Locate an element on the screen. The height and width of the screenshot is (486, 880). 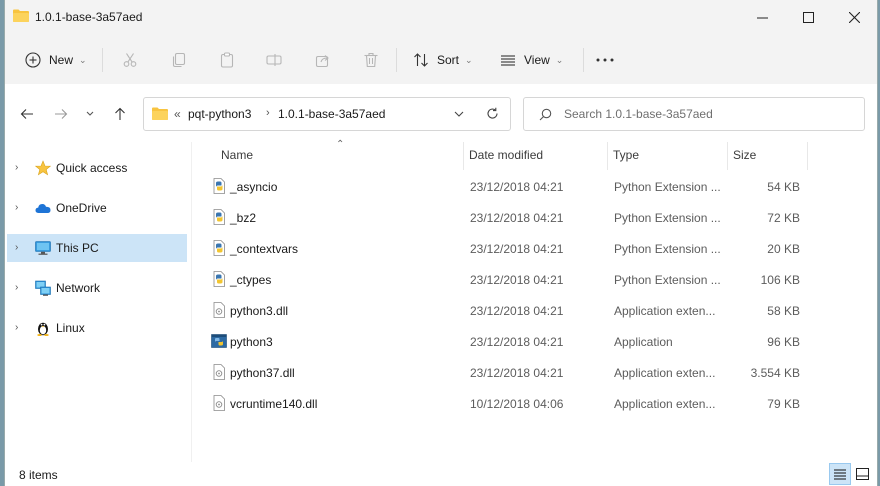
column-header-date-modified: Date modified is located at coordinates (538, 156).